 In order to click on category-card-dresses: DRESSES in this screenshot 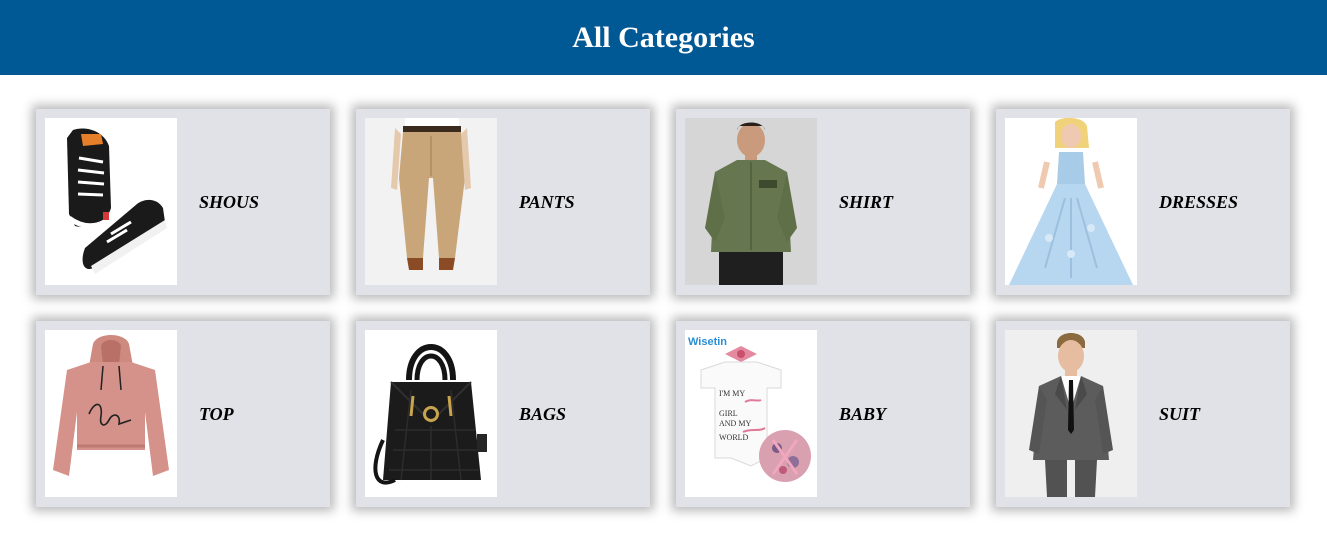, I will do `click(1143, 202)`.